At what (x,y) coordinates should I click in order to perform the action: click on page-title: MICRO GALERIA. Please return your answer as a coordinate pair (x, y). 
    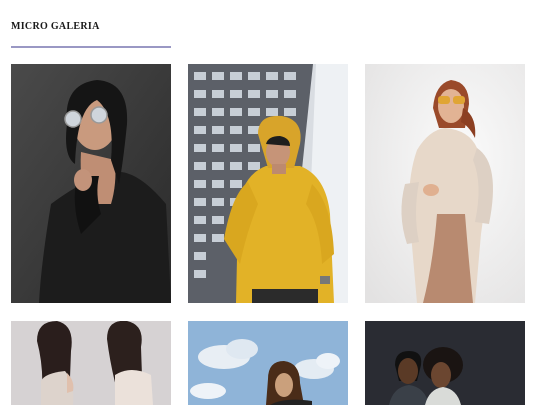
    Looking at the image, I should click on (55, 26).